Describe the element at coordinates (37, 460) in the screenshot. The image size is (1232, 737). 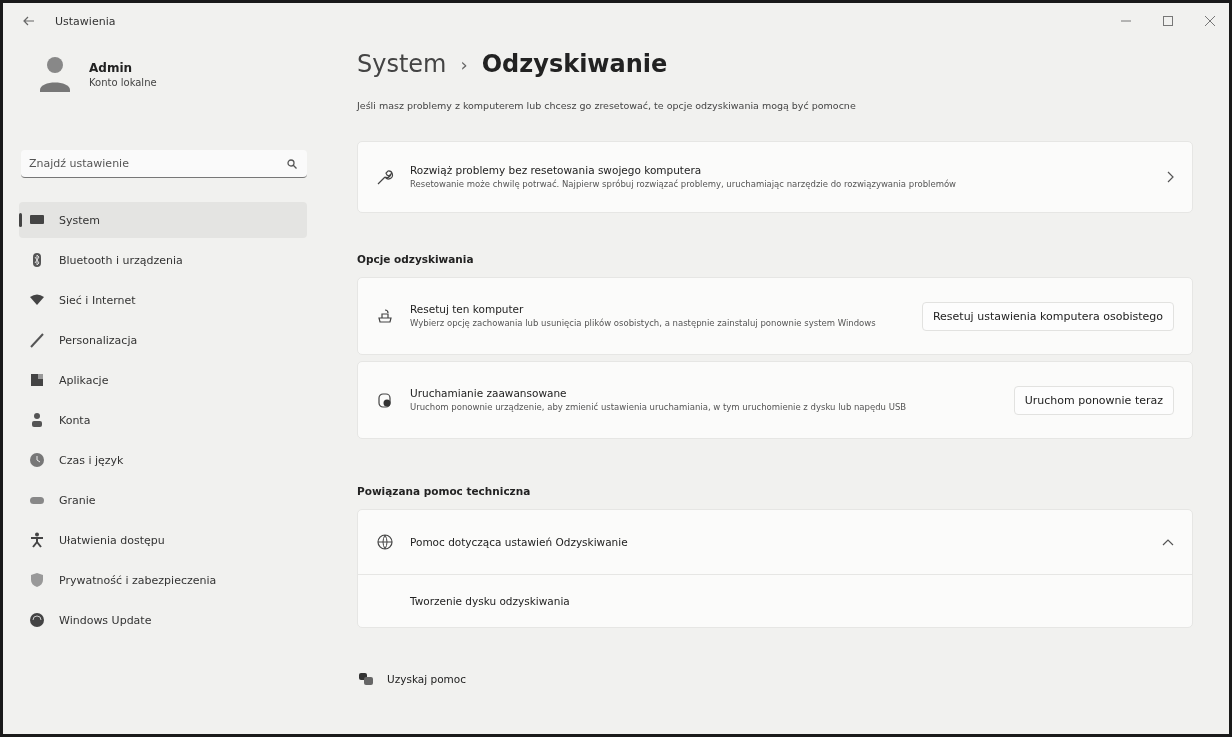
I see `globe-clock-icon` at that location.